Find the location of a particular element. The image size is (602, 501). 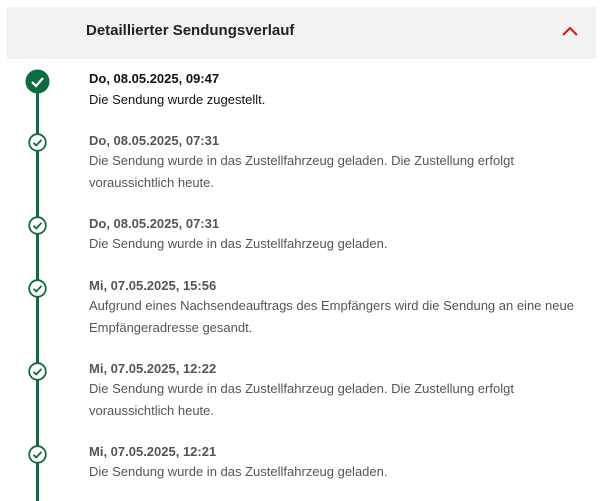

event-text: Die Sendung wurde zugestellt. is located at coordinates (177, 99).